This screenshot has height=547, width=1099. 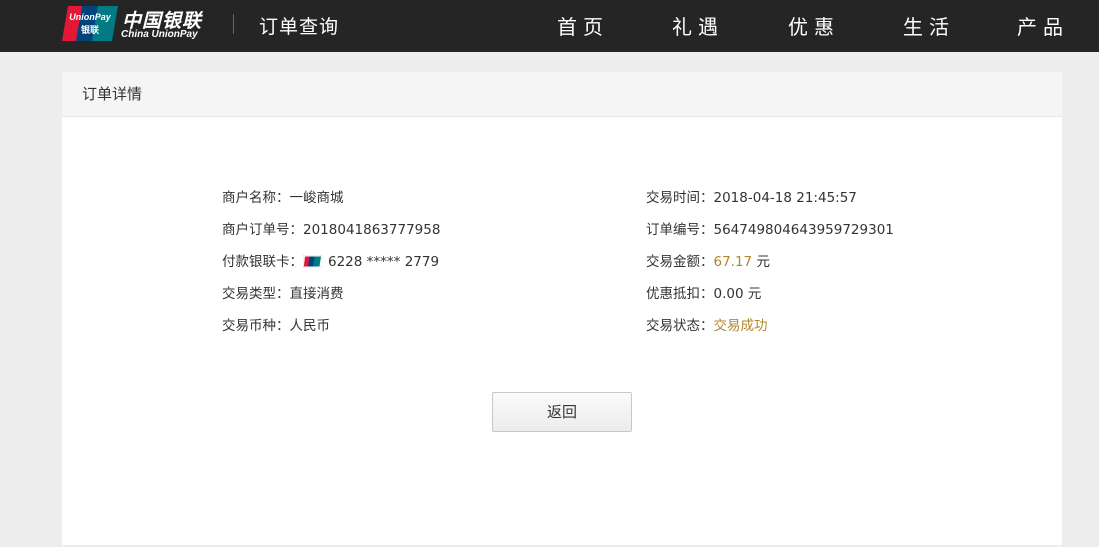 What do you see at coordinates (316, 198) in the screenshot?
I see `merchant-name-value: 一峻商城` at bounding box center [316, 198].